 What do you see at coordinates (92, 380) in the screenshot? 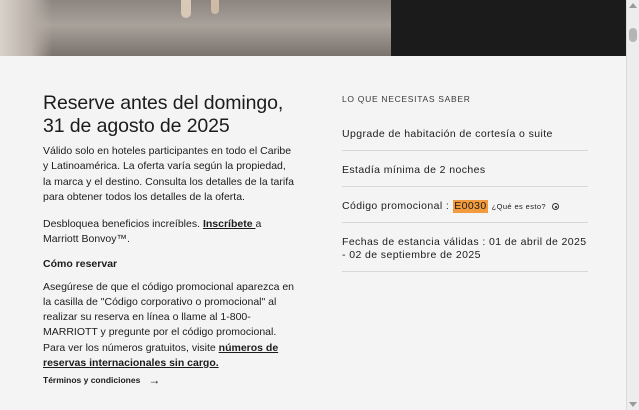
I see `terms-label: Términos y condiciones` at bounding box center [92, 380].